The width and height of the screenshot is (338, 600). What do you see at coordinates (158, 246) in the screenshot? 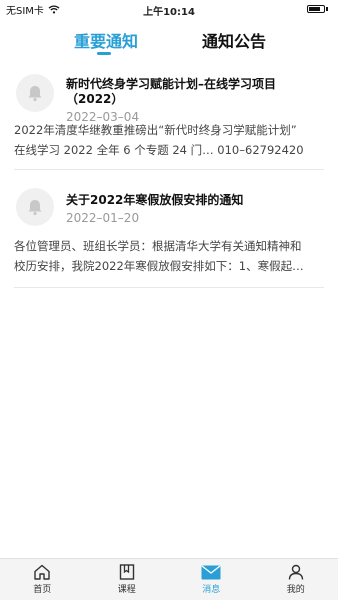
I see `notice-body-line: 各位管理员、班组长学员：根据清华大学有关通知精神和` at bounding box center [158, 246].